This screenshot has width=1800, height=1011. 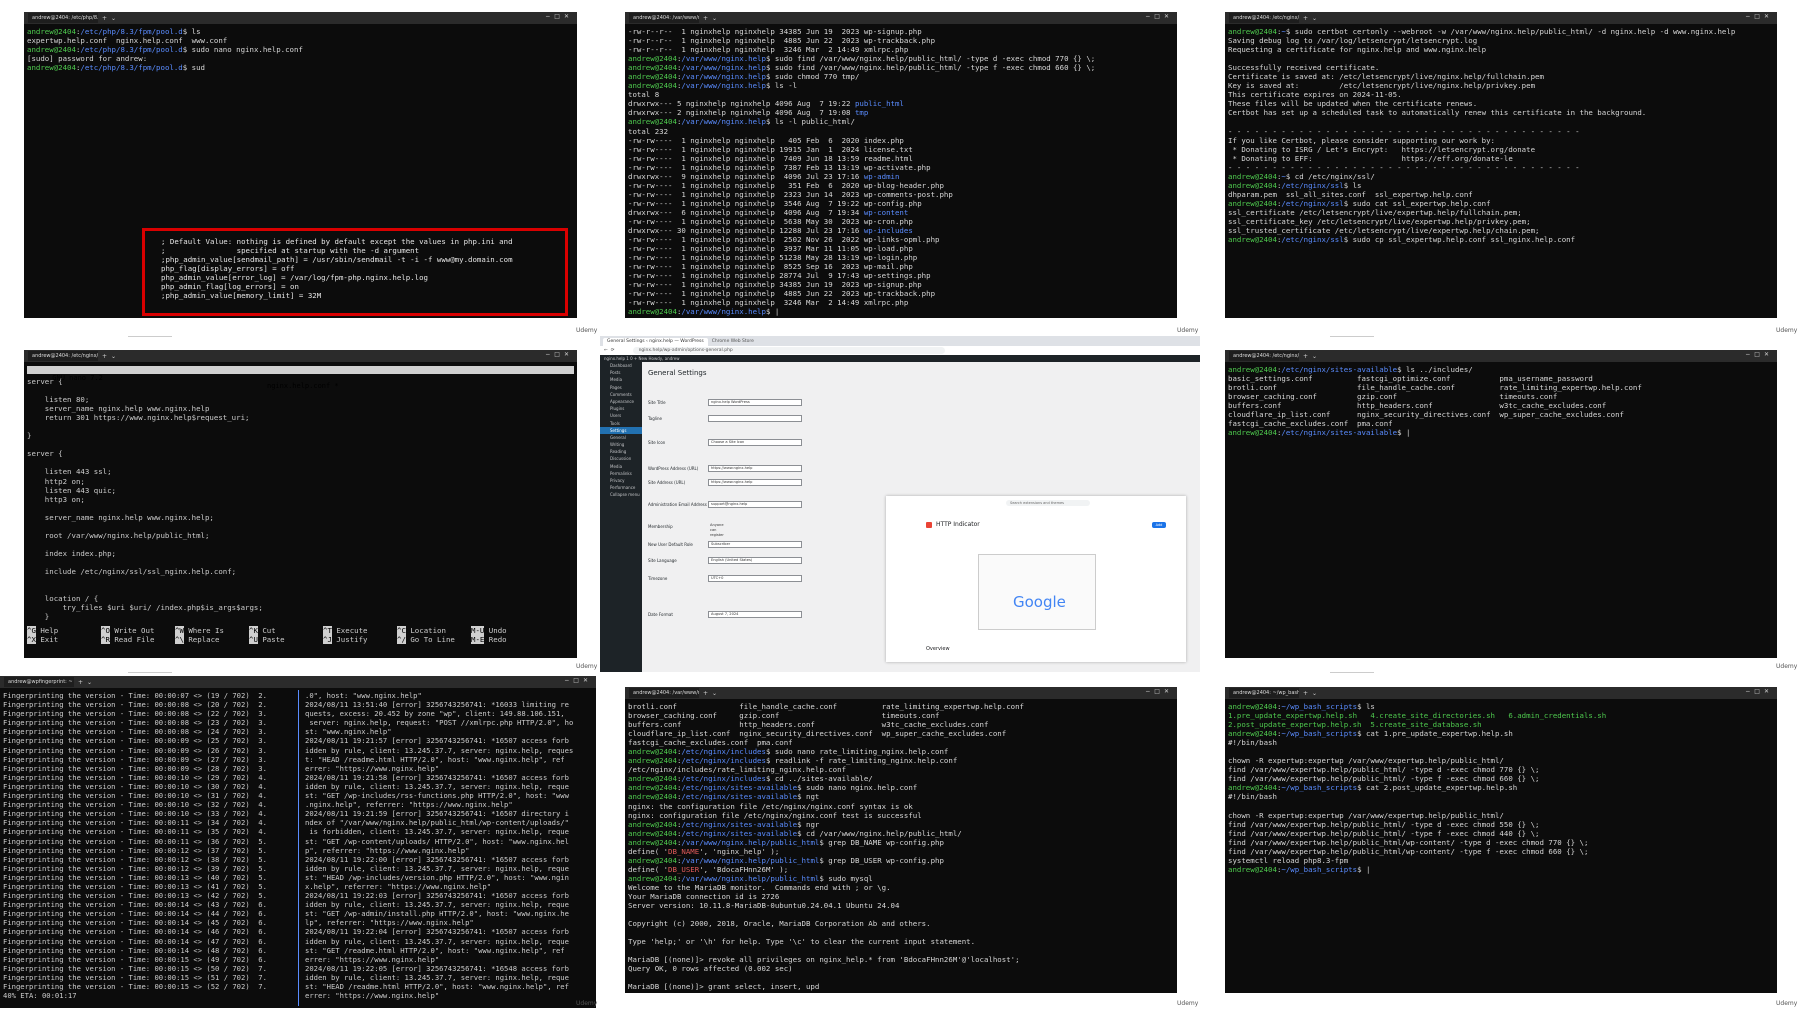 What do you see at coordinates (755, 544) in the screenshot?
I see `field-input: Subscriber` at bounding box center [755, 544].